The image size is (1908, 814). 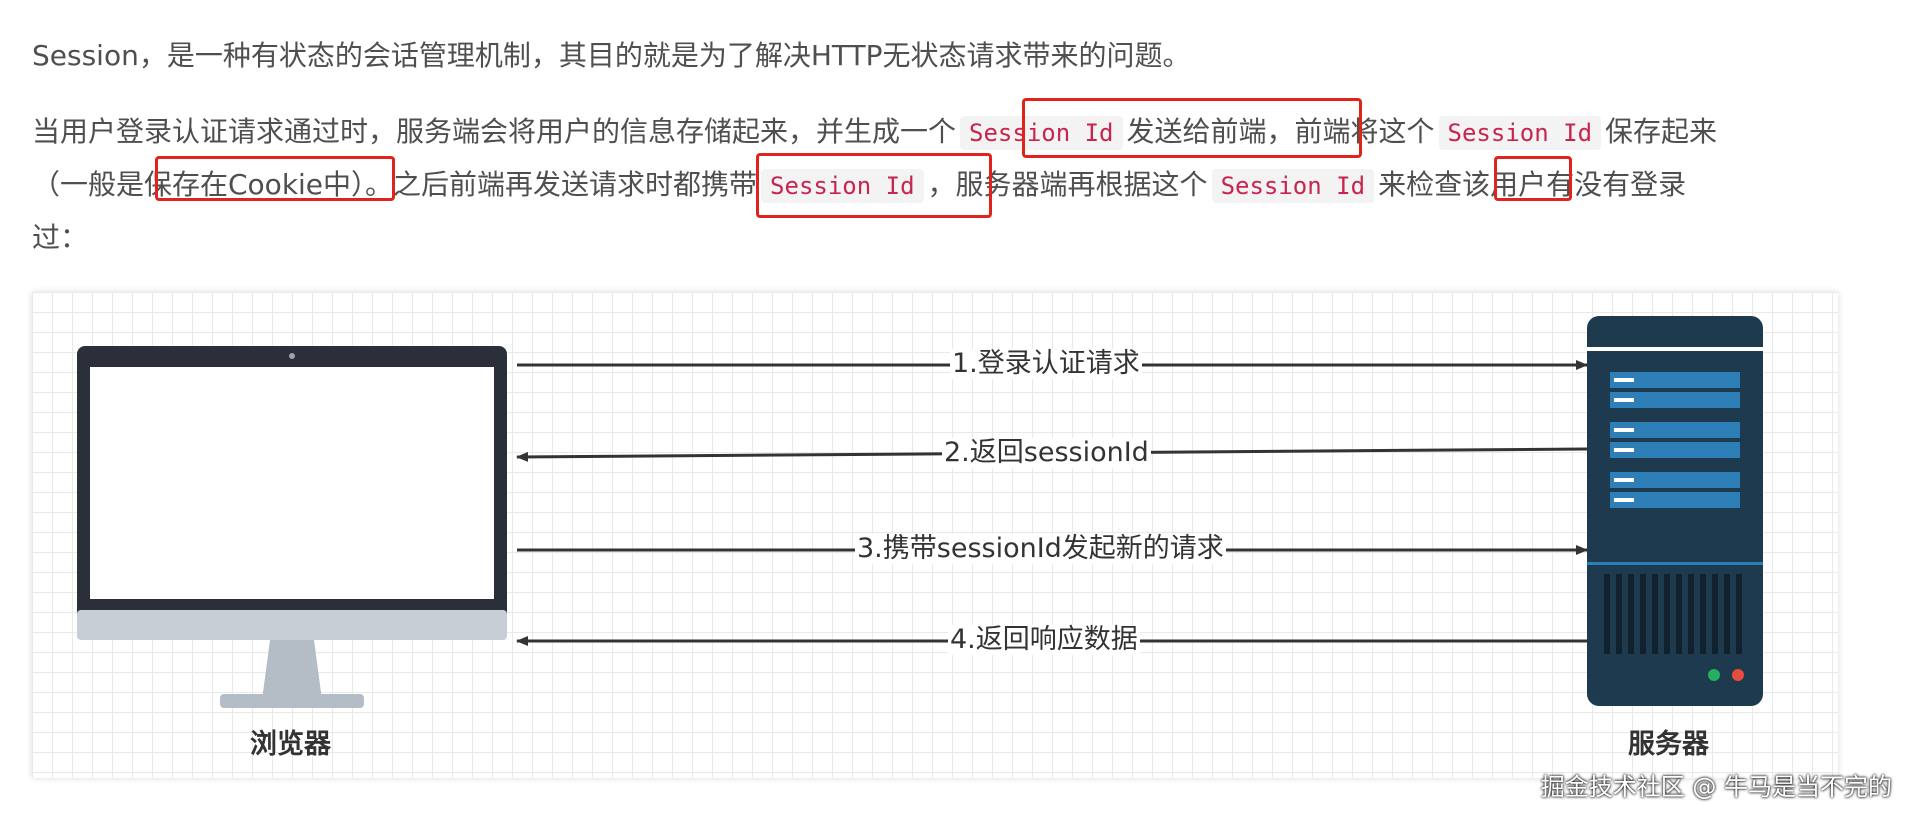 What do you see at coordinates (1046, 363) in the screenshot?
I see `arrow-1-label: 1.登录认证请求` at bounding box center [1046, 363].